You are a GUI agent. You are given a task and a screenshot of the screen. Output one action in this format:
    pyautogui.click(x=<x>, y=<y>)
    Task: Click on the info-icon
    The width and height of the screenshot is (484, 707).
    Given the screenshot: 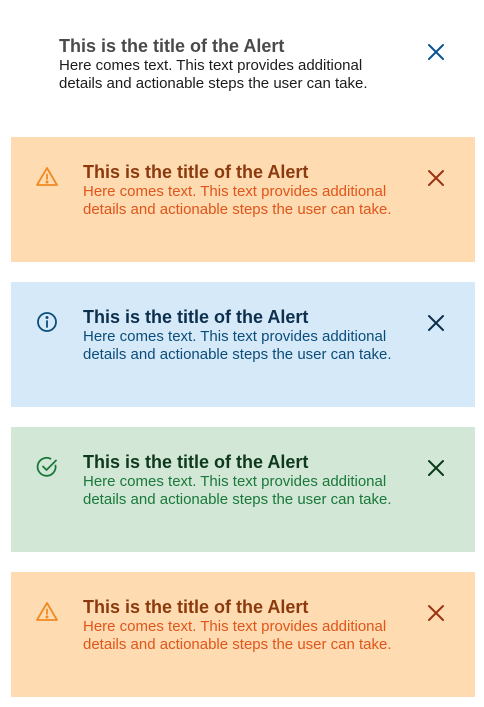 What is the action you would take?
    pyautogui.click(x=47, y=322)
    